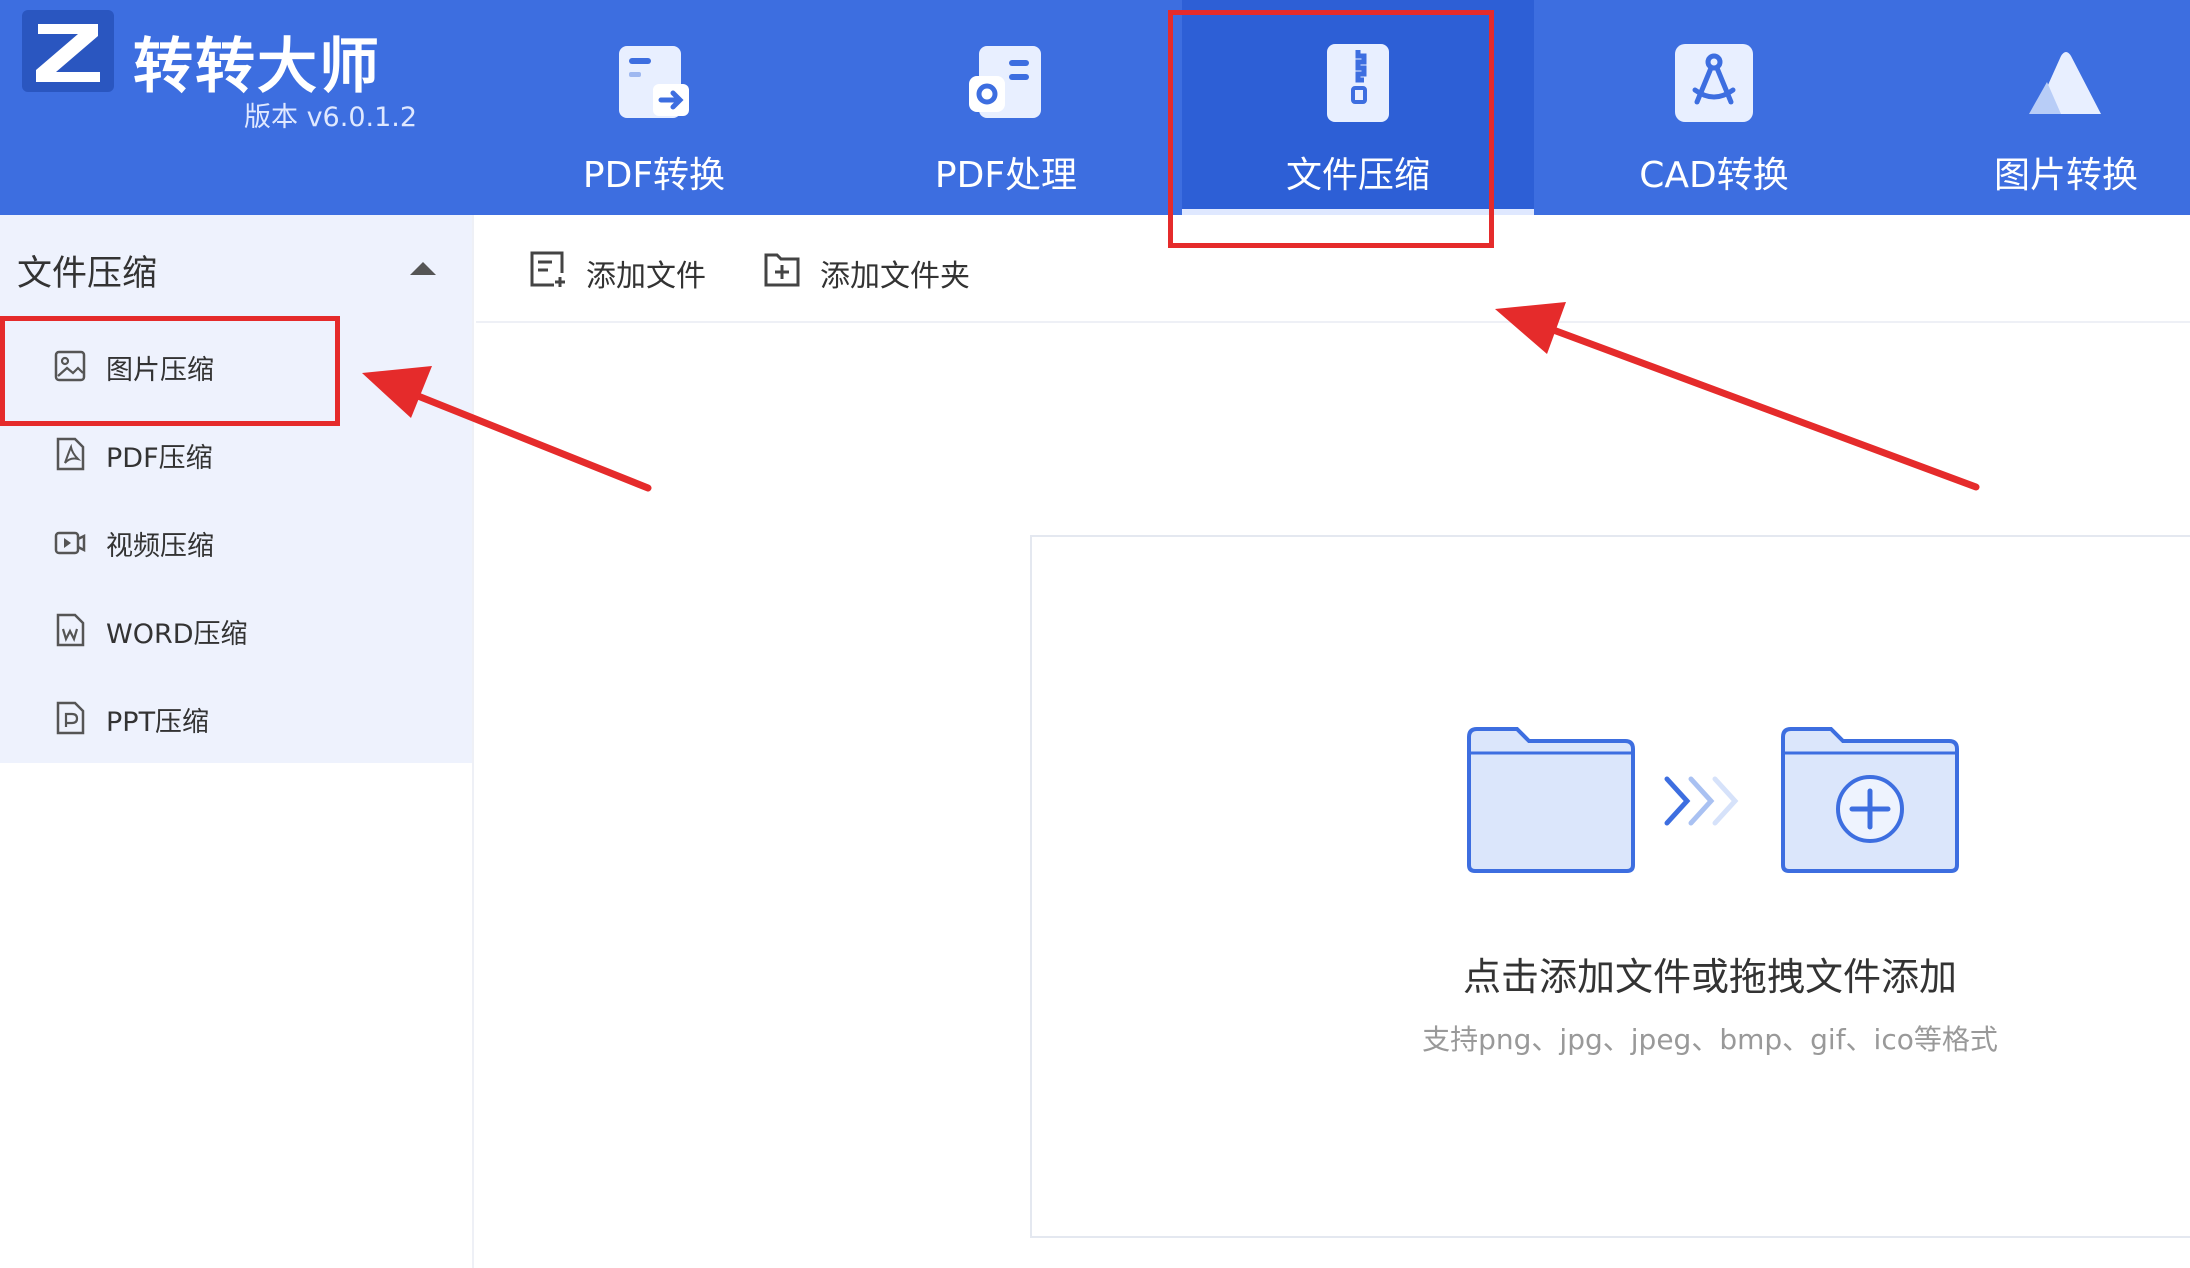 Image resolution: width=2190 pixels, height=1268 pixels. I want to click on sidebar-item-label: PDF压缩, so click(159, 458).